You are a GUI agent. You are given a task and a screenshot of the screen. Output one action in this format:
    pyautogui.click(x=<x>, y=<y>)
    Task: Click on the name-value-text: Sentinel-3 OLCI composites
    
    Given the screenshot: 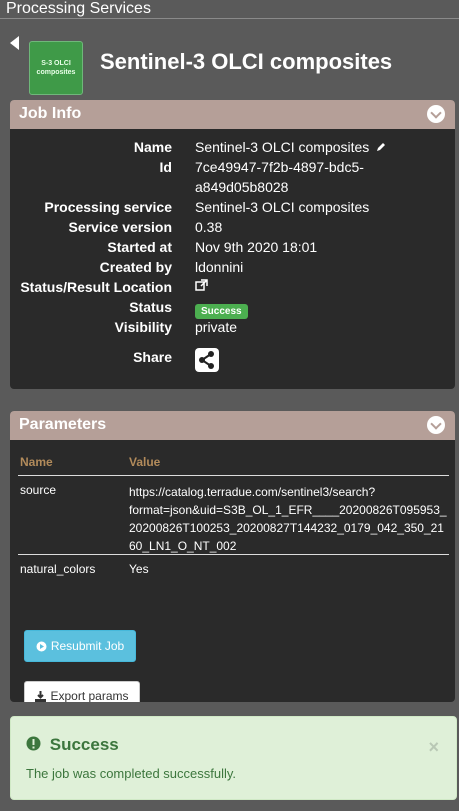 What is the action you would take?
    pyautogui.click(x=282, y=147)
    